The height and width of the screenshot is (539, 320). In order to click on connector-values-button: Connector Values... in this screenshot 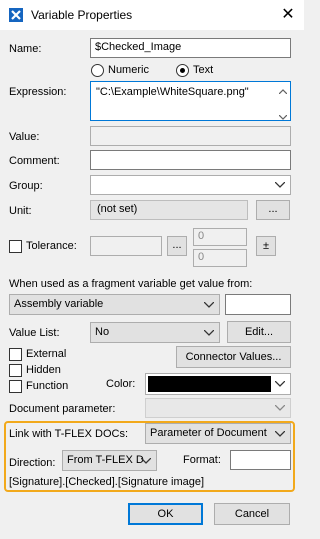, I will do `click(233, 357)`.